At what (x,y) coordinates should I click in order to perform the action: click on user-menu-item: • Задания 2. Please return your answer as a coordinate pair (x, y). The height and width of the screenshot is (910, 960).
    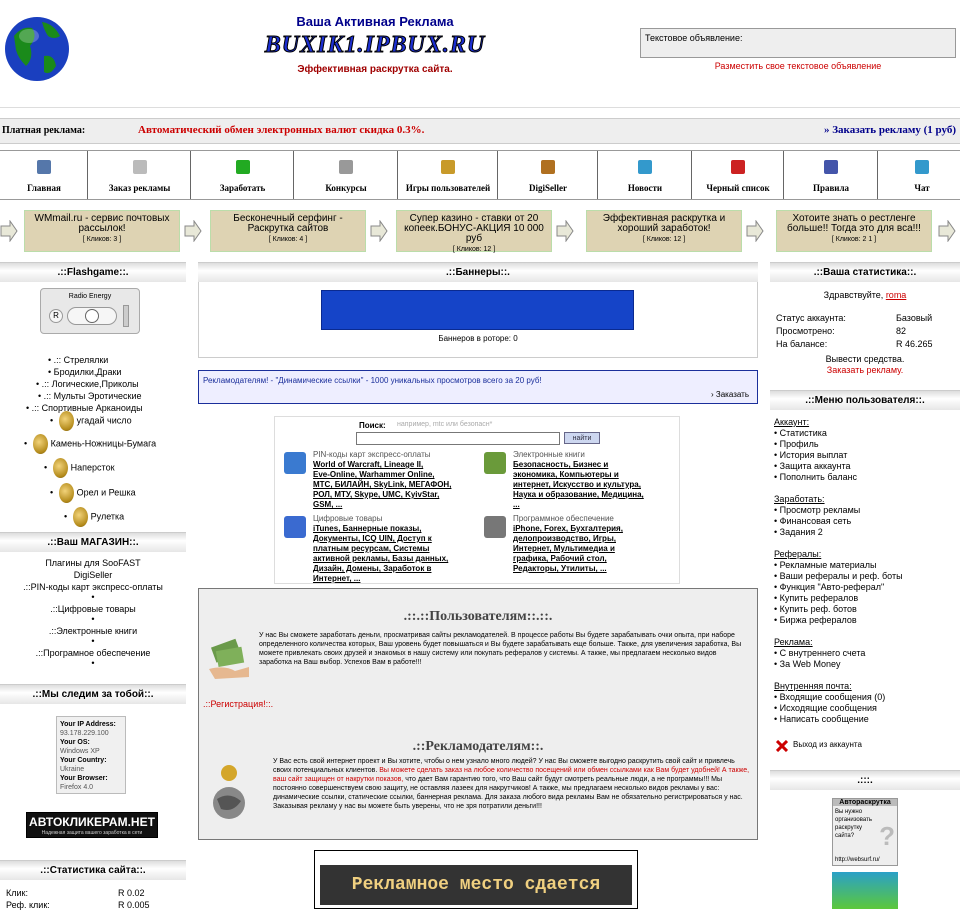
    Looking at the image, I should click on (798, 532).